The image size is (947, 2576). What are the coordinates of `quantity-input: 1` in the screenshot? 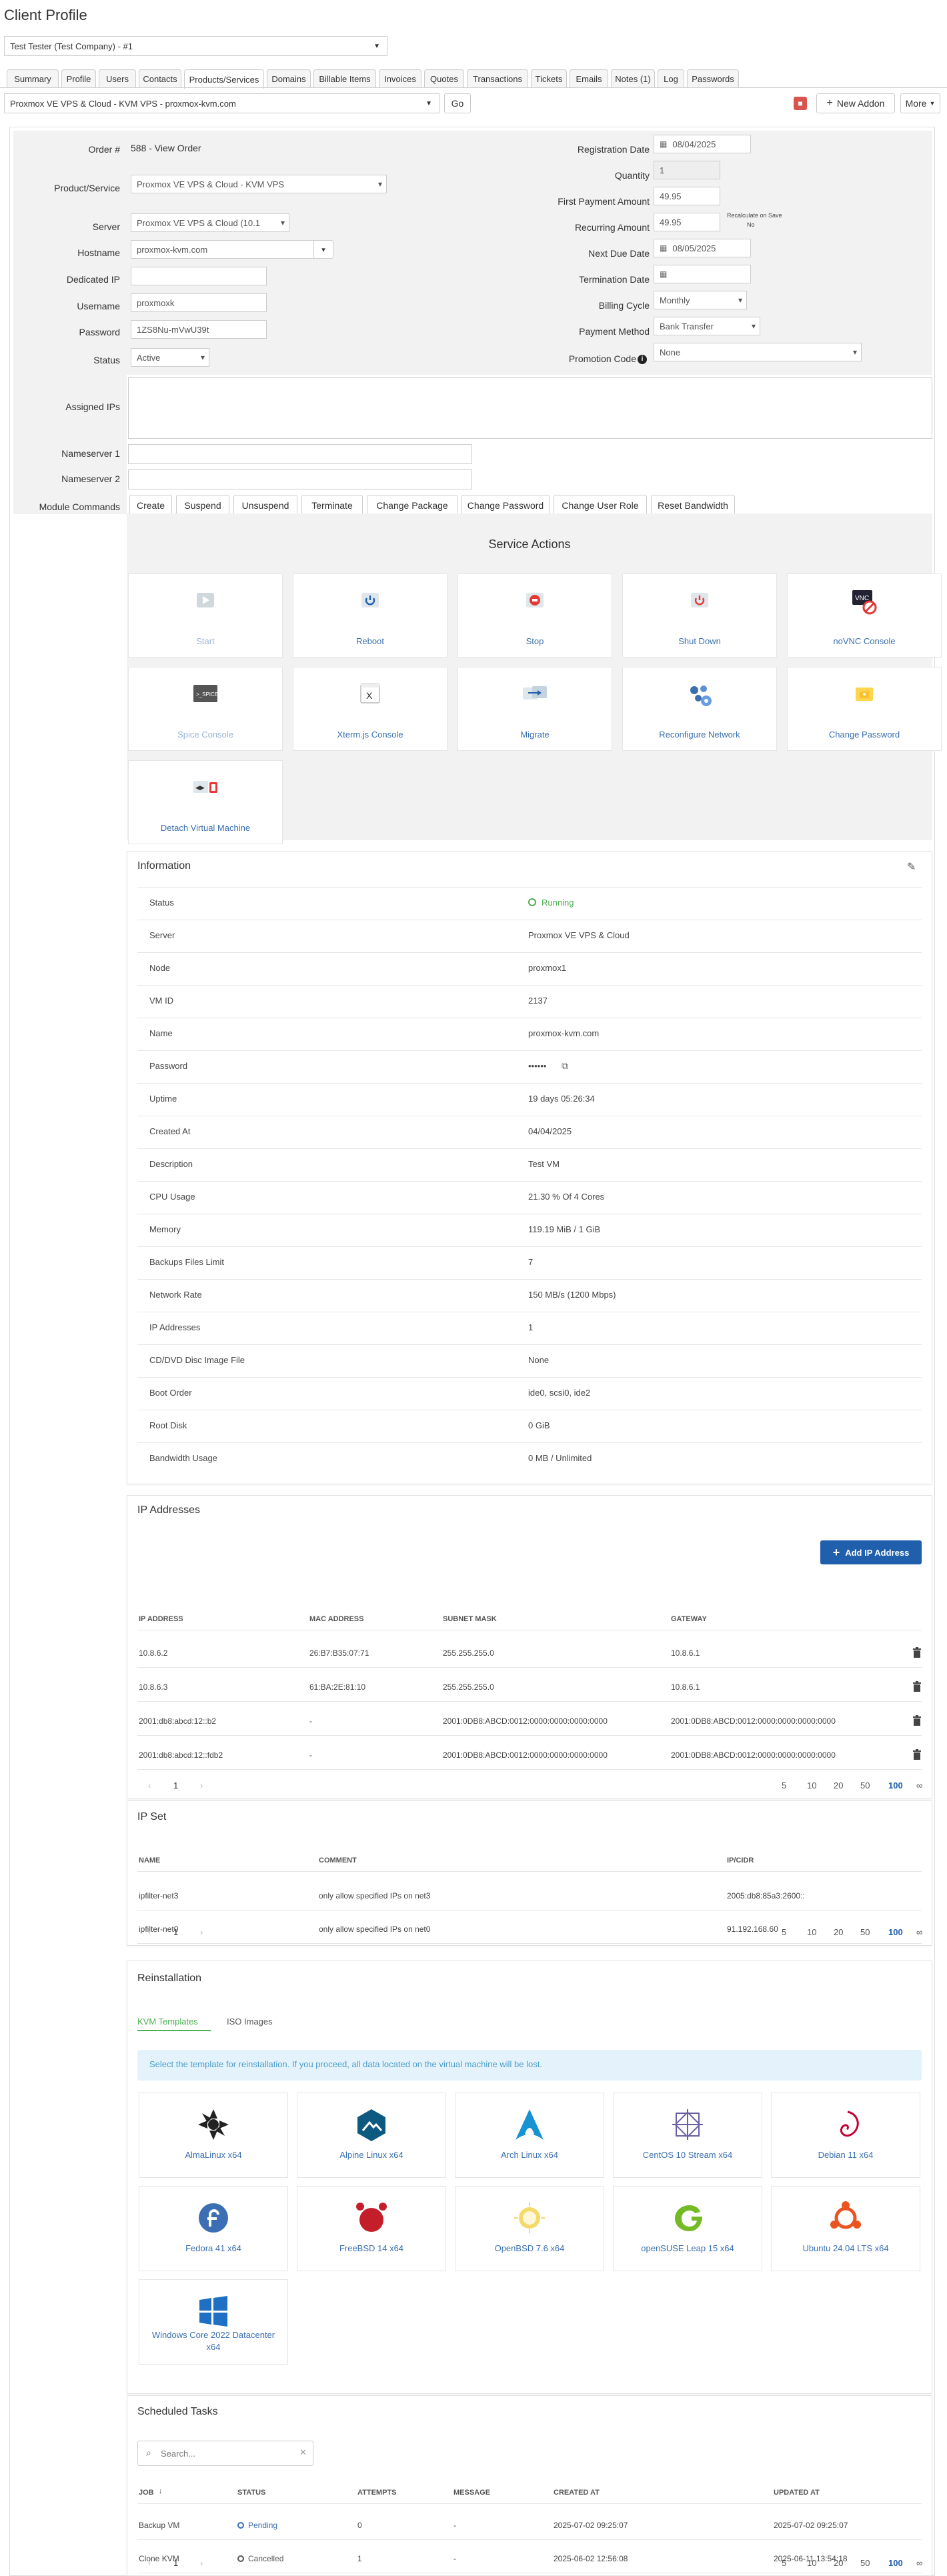 It's located at (687, 170).